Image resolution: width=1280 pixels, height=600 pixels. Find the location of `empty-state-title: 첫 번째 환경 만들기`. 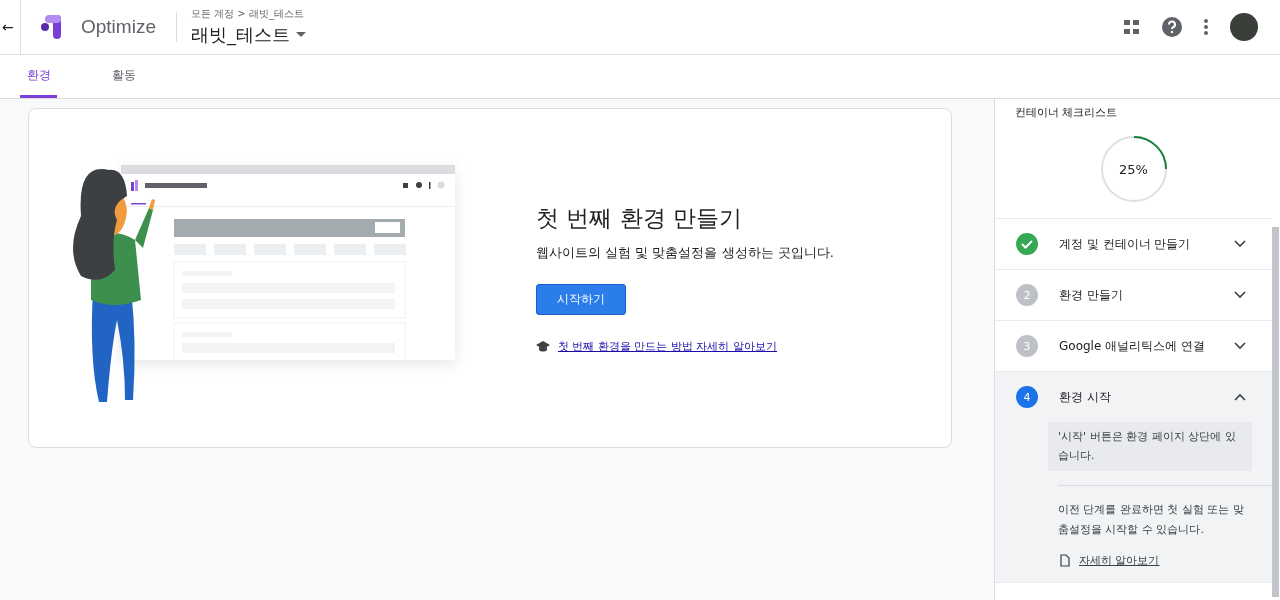

empty-state-title: 첫 번째 환경 만들기 is located at coordinates (639, 218).